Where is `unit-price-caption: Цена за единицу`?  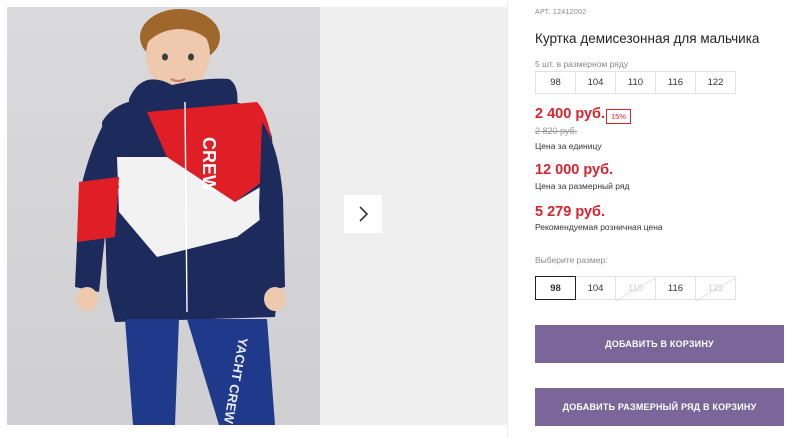
unit-price-caption: Цена за единицу is located at coordinates (568, 146).